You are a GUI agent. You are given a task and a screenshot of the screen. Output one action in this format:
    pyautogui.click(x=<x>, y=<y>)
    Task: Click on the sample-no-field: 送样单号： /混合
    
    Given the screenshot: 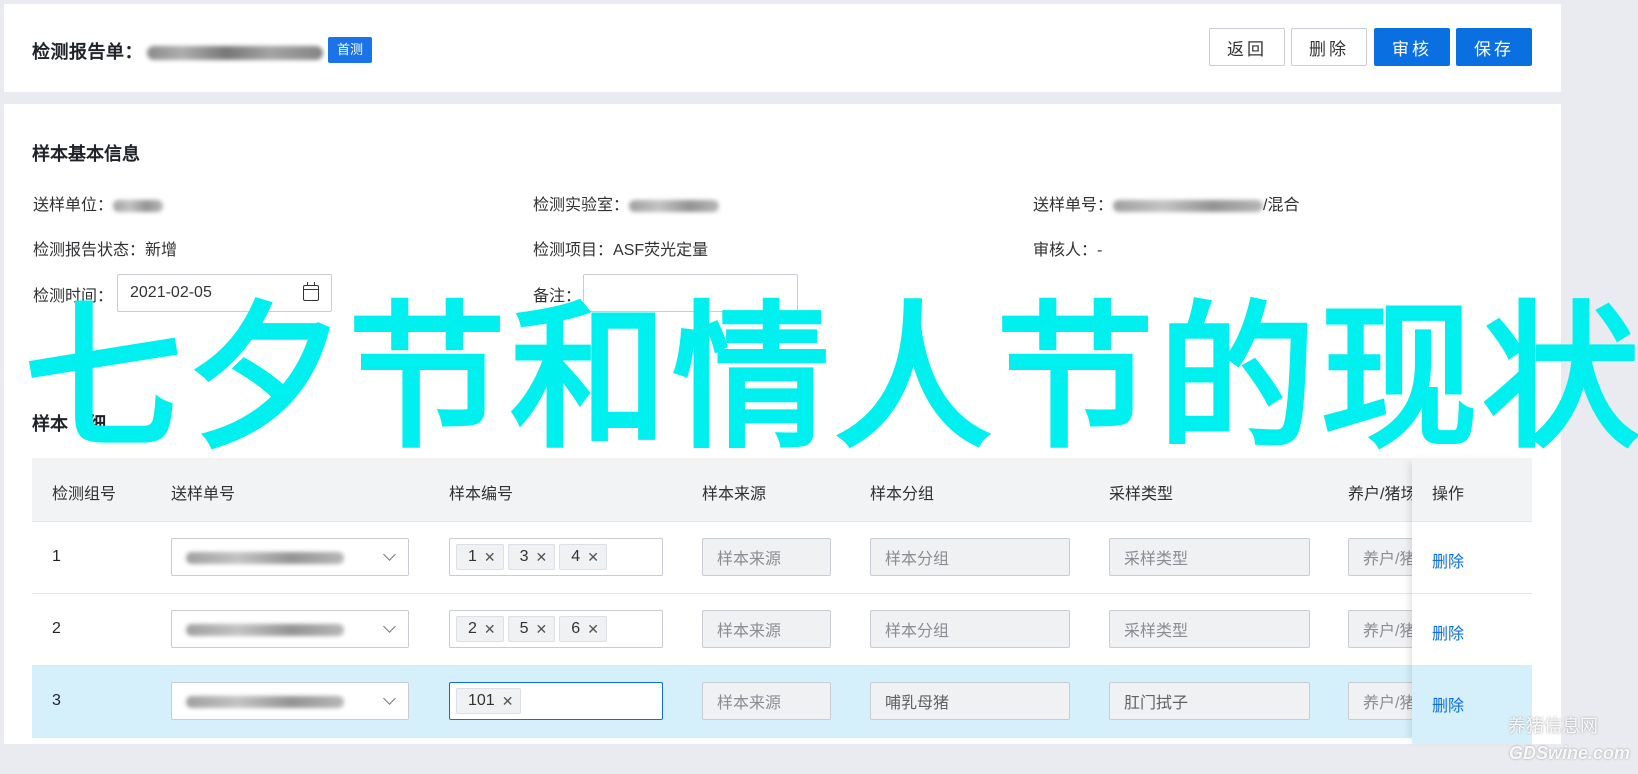 What is the action you would take?
    pyautogui.click(x=1166, y=203)
    